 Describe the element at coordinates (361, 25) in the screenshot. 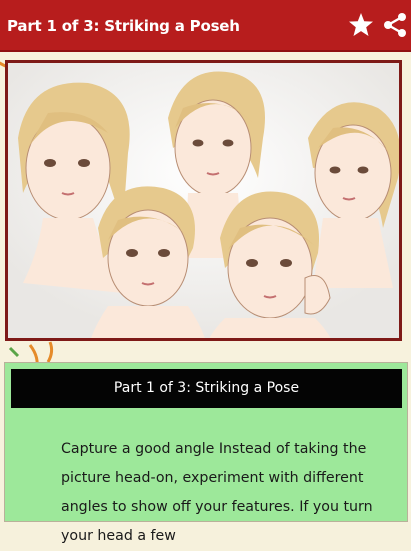

I see `star-icon` at that location.